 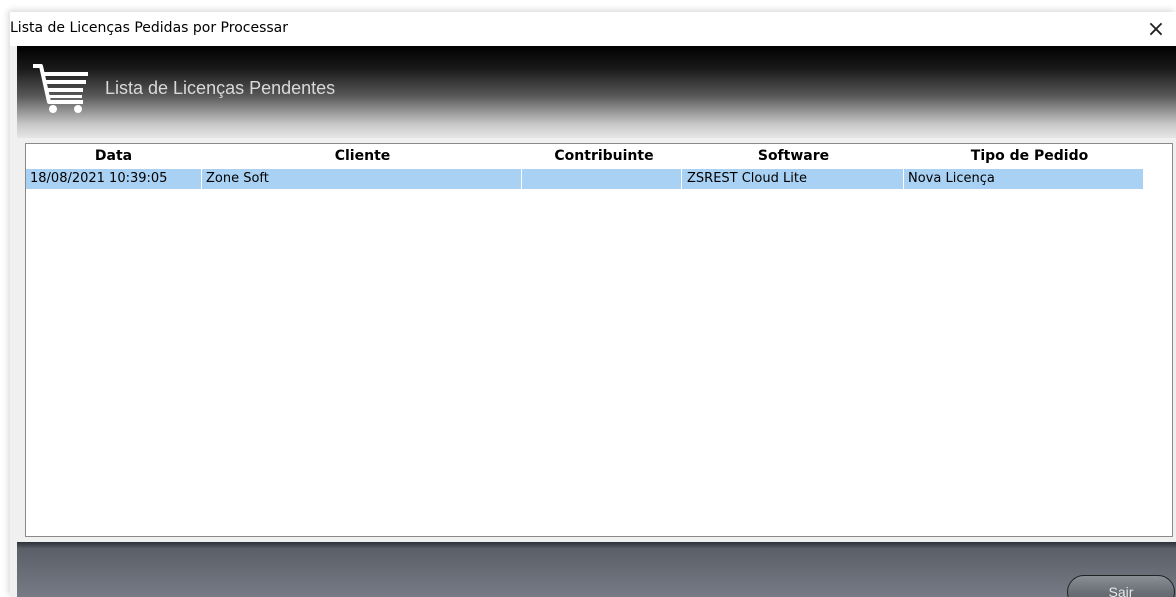 What do you see at coordinates (793, 156) in the screenshot?
I see `column-header-software: Software` at bounding box center [793, 156].